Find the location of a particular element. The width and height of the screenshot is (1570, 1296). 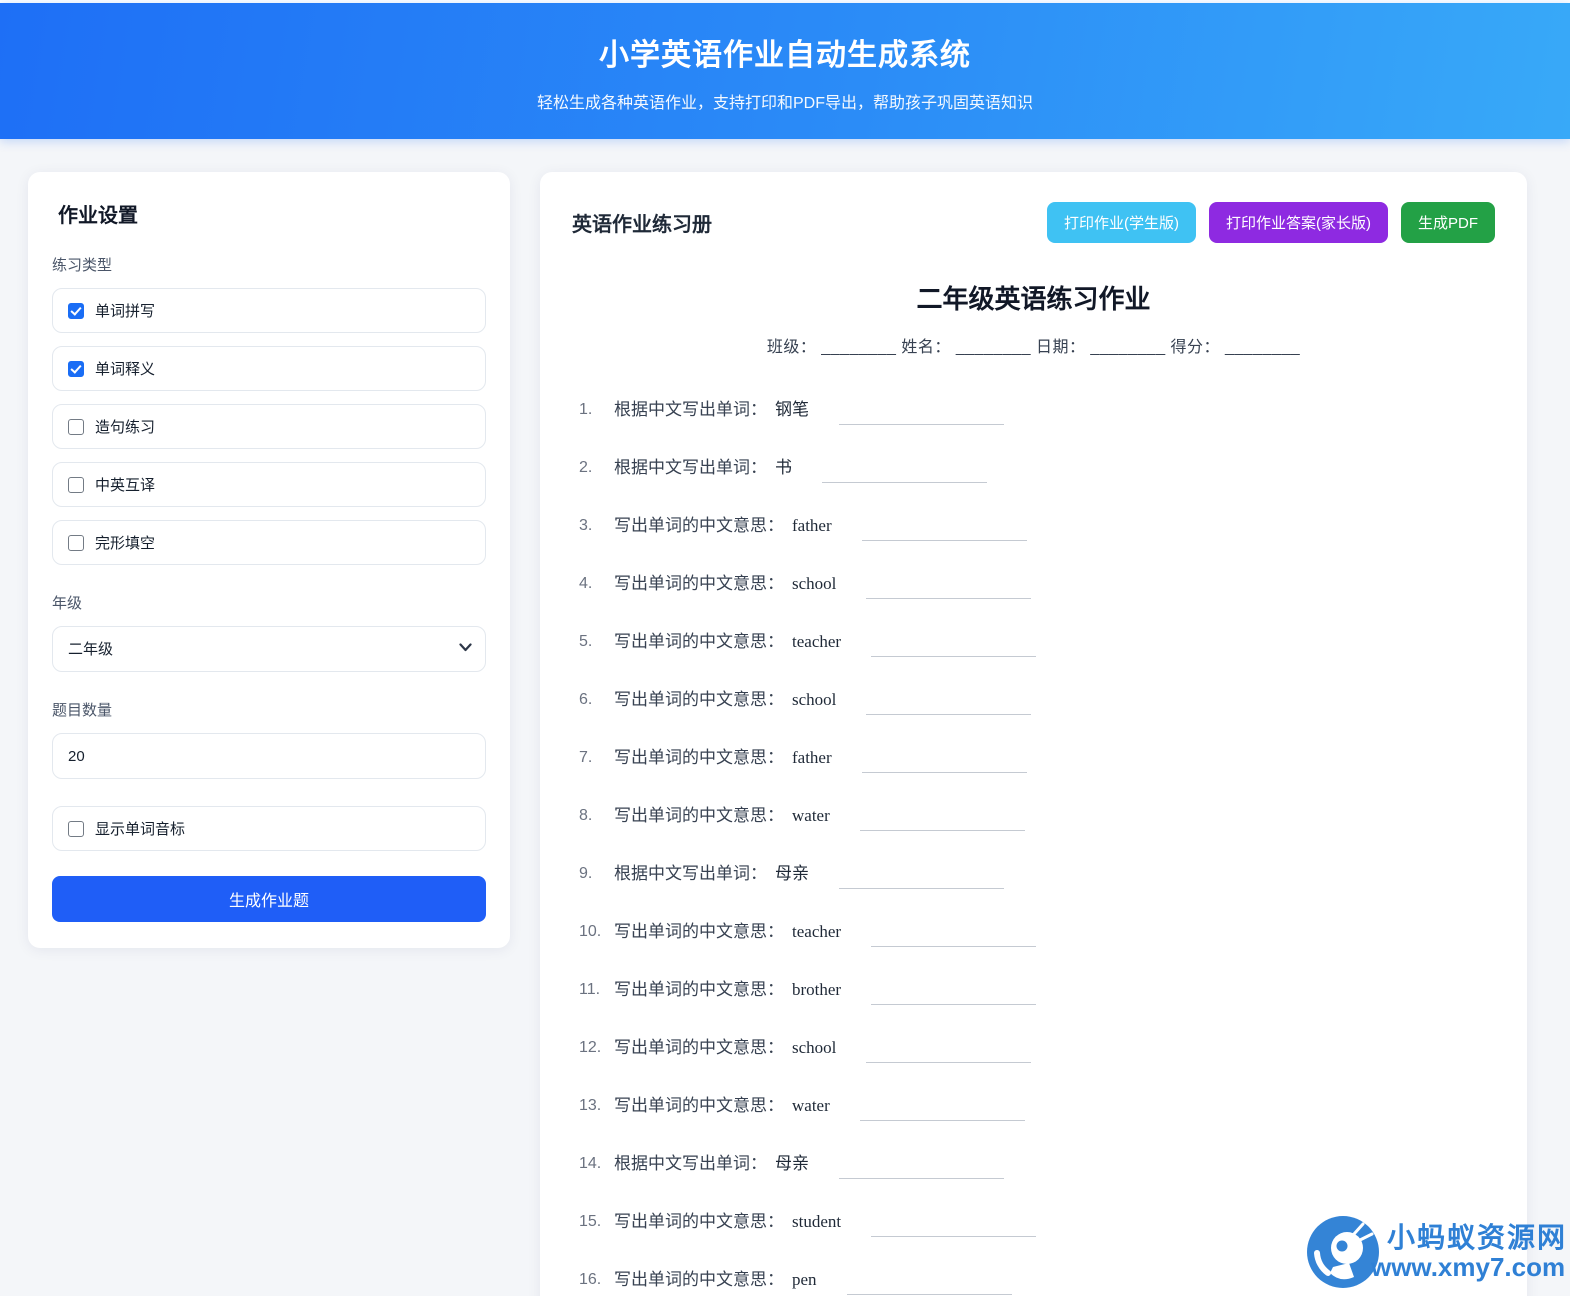

question-word: brother is located at coordinates (817, 989).